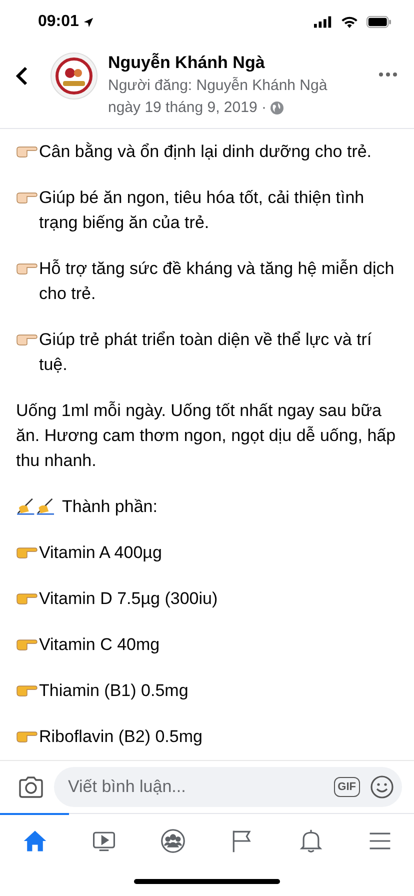 The width and height of the screenshot is (414, 896). What do you see at coordinates (218, 86) in the screenshot?
I see `posted-by: Người đăng: Nguyễn Khánh Ngà` at bounding box center [218, 86].